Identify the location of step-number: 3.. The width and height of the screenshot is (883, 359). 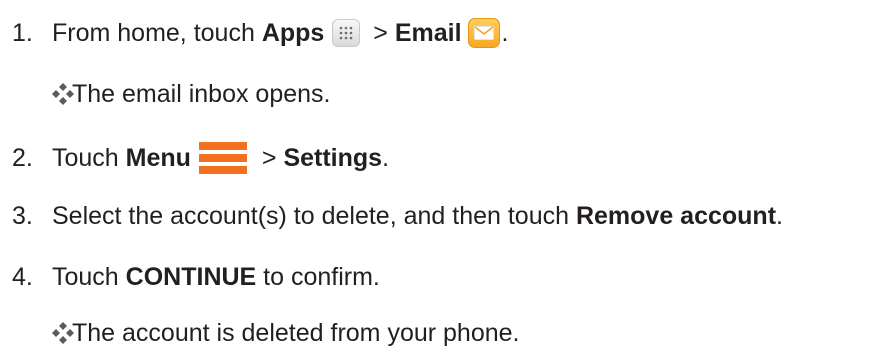
(22, 216).